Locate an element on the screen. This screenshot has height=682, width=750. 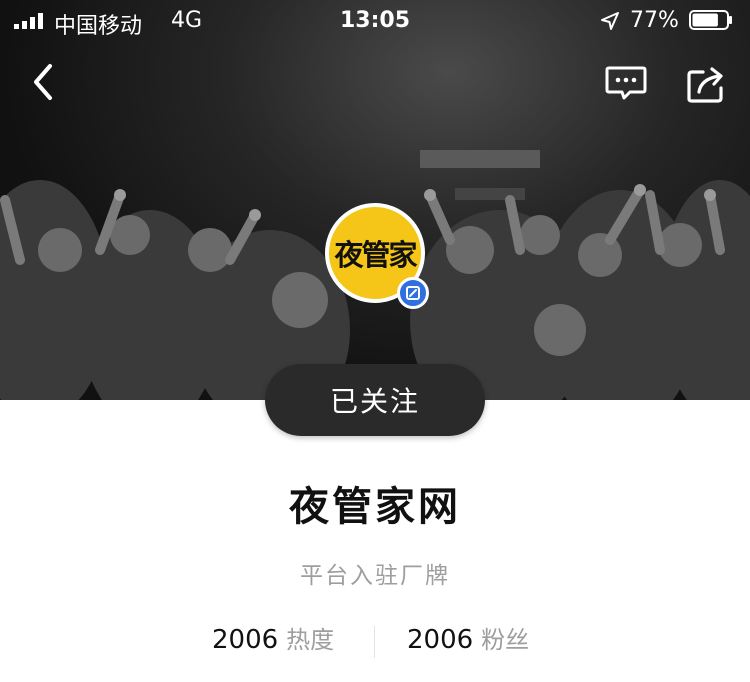
verified-badge-icon is located at coordinates (413, 293).